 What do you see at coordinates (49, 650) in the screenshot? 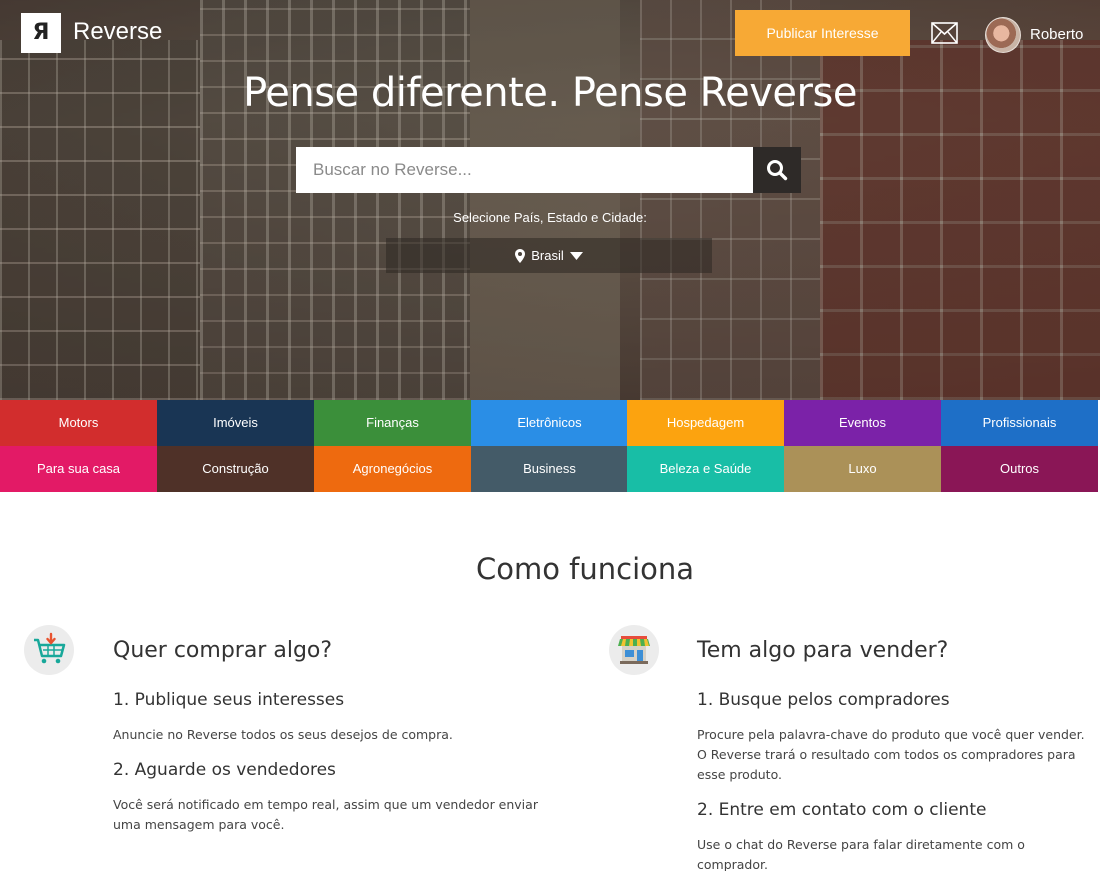
I see `shopping-cart-icon` at bounding box center [49, 650].